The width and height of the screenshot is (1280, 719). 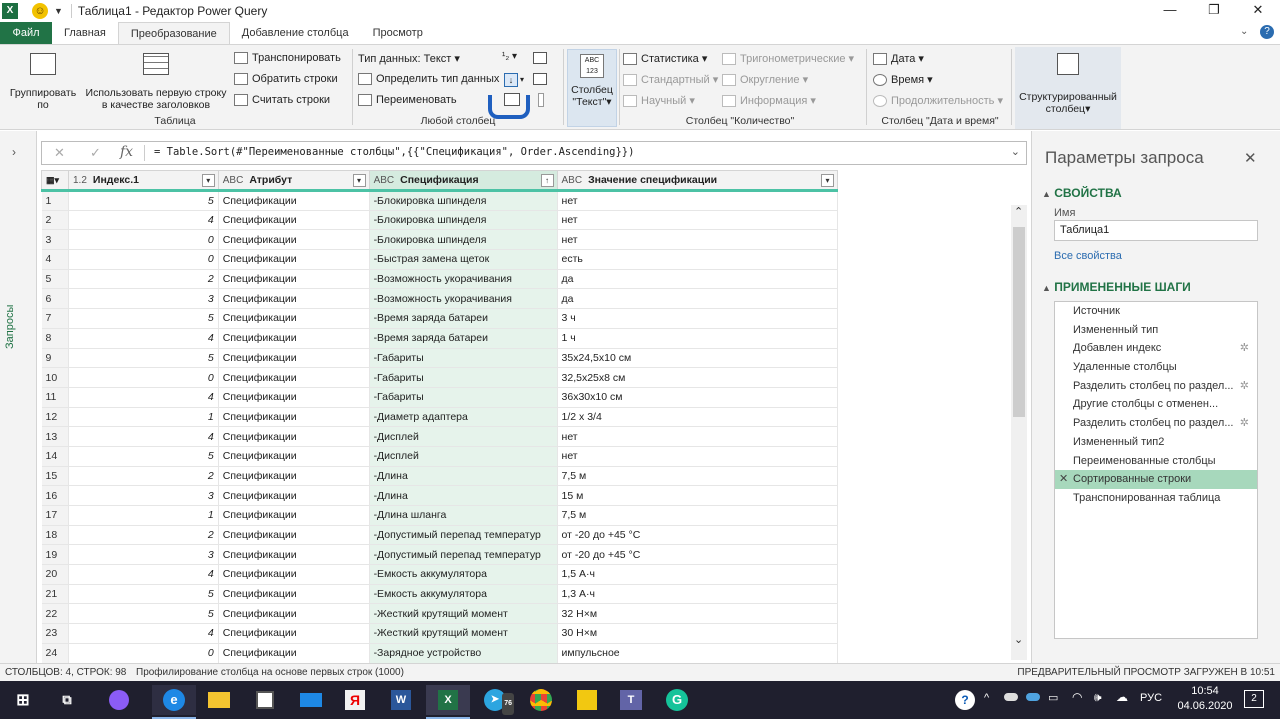 What do you see at coordinates (1018, 639) in the screenshot?
I see `scroll-down-icon: ⌄` at bounding box center [1018, 639].